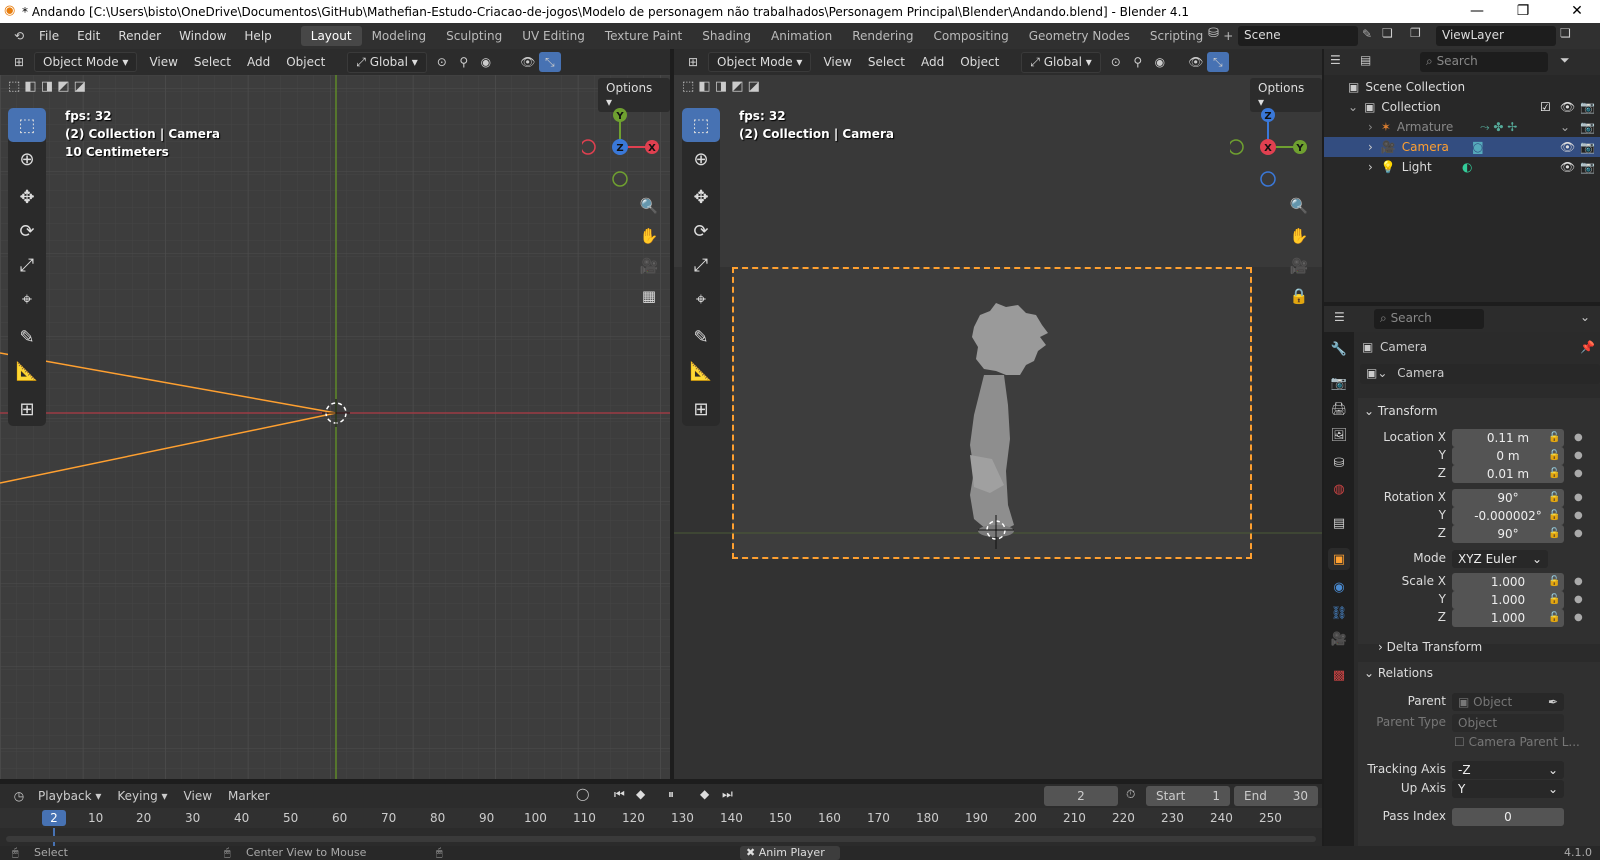  Describe the element at coordinates (1339, 559) in the screenshot. I see `object-tab-icon: ▣` at that location.